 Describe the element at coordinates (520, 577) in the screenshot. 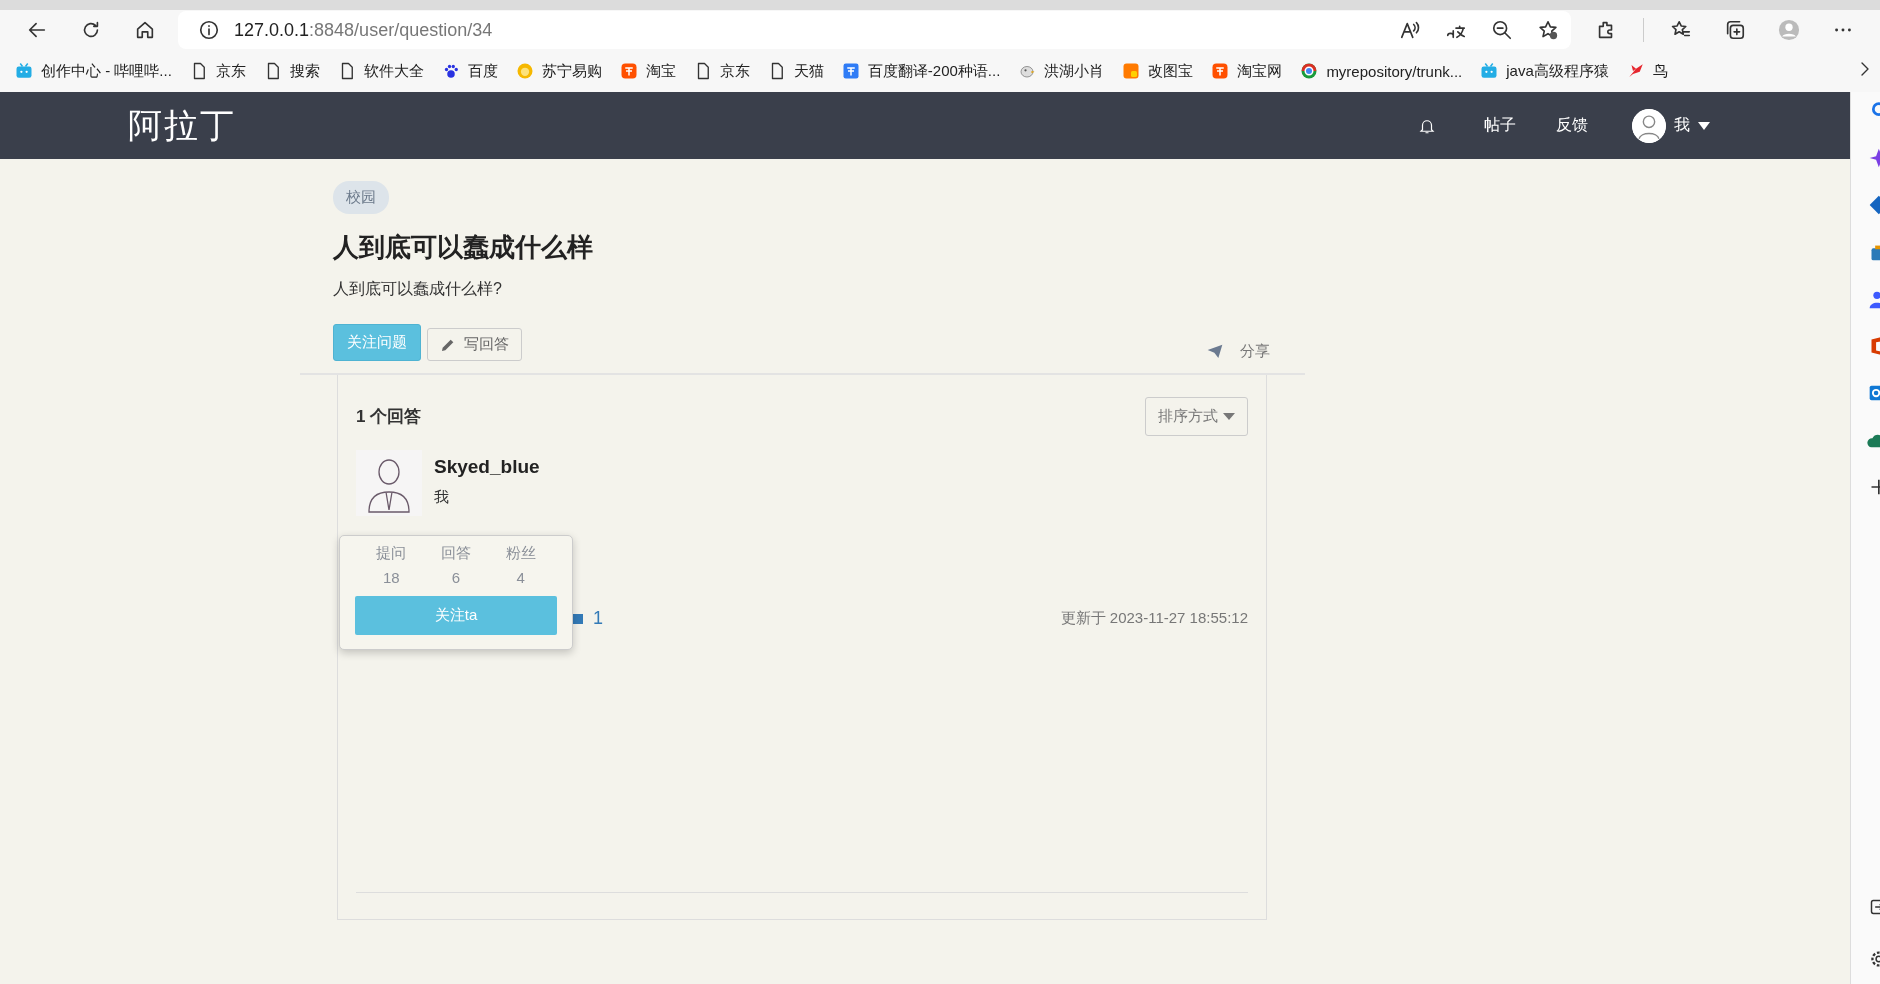

I see `stat-value: 4` at that location.